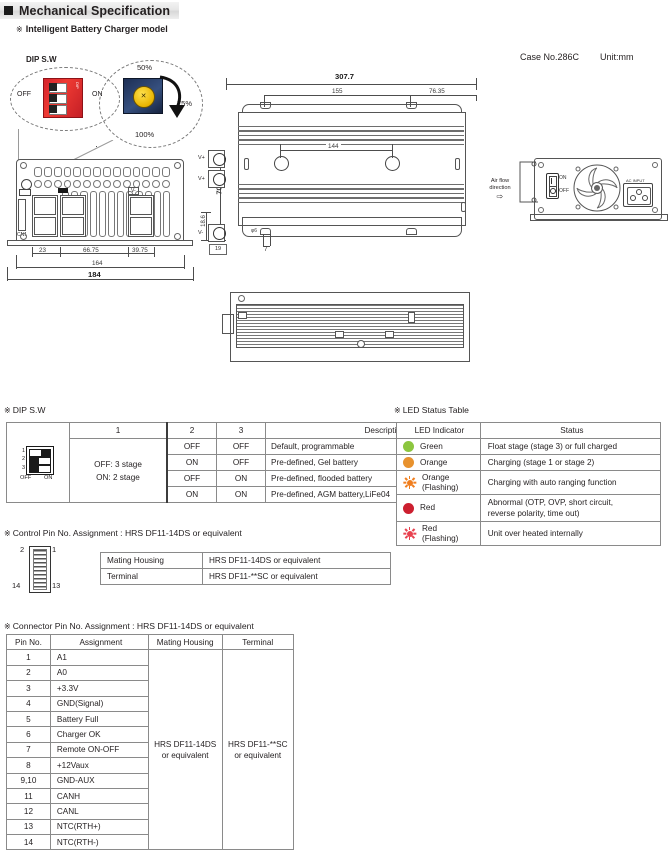 The width and height of the screenshot is (670, 855). Describe the element at coordinates (28, 780) in the screenshot. I see `pin-row-8-no: 9,10` at that location.